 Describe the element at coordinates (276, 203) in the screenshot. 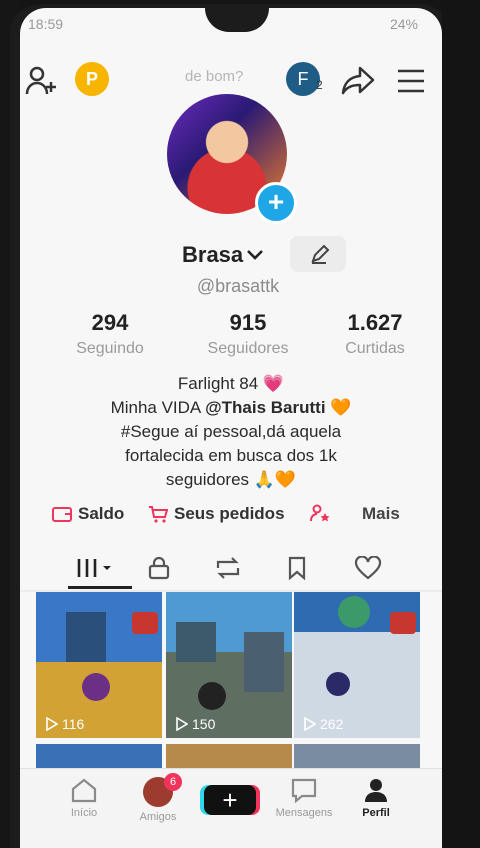

I see `add-story-button: +` at that location.